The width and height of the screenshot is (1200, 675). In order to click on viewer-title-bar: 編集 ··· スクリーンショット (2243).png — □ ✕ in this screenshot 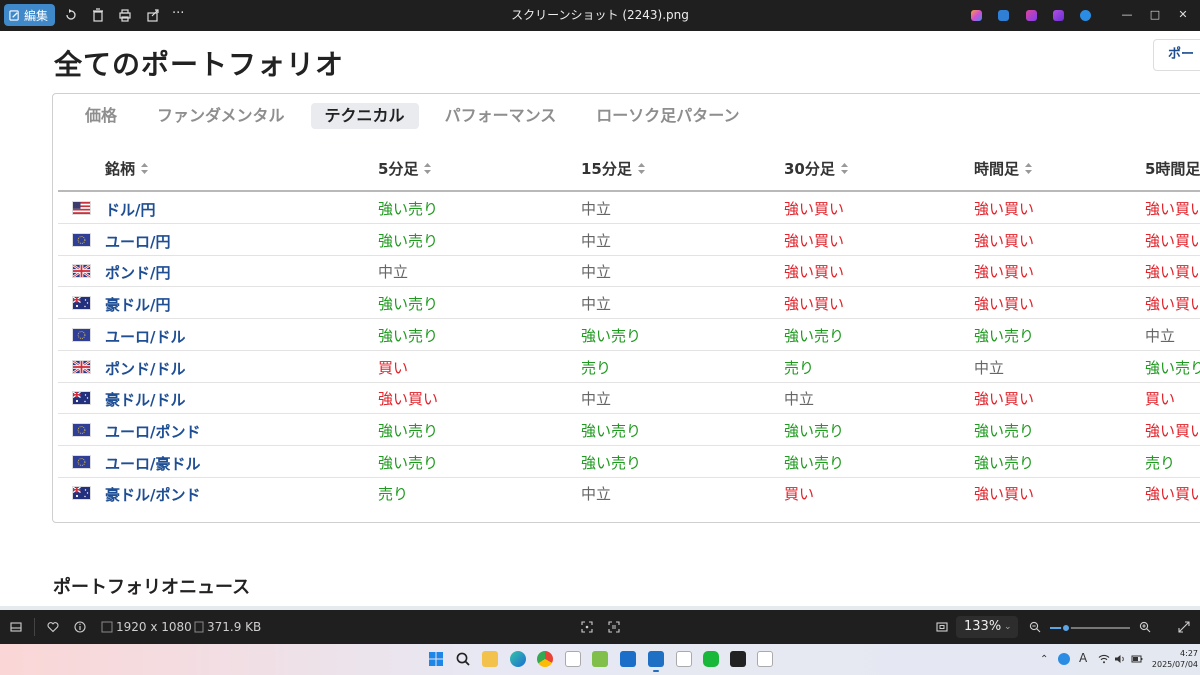, I will do `click(600, 15)`.